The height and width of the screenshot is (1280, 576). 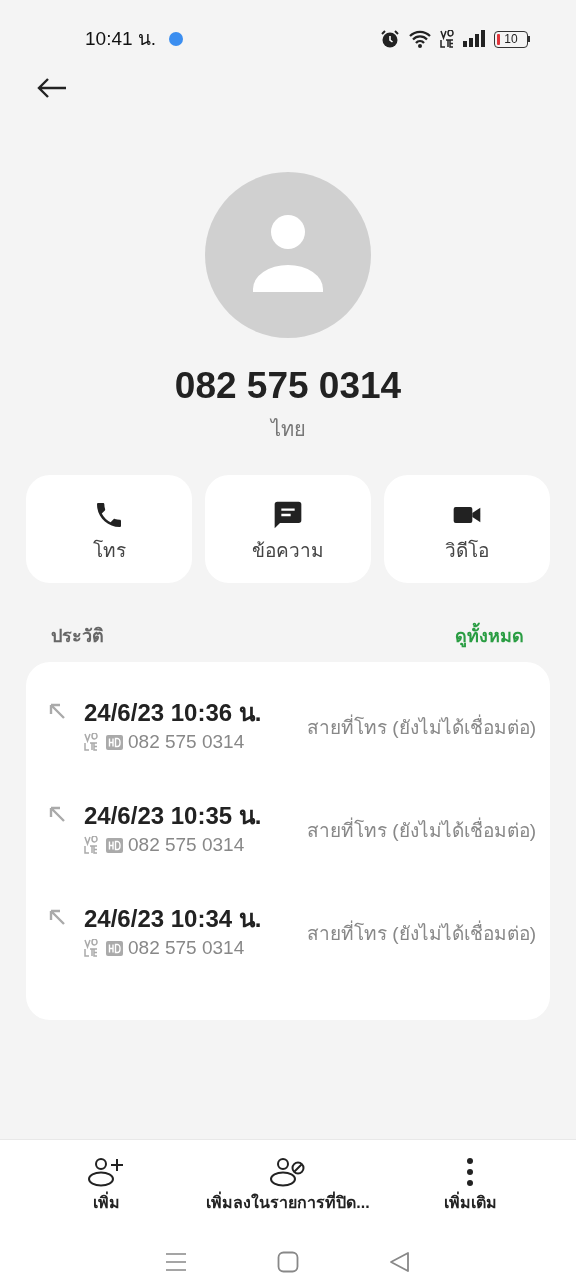 What do you see at coordinates (512, 39) in the screenshot?
I see `battery-icon: 10` at bounding box center [512, 39].